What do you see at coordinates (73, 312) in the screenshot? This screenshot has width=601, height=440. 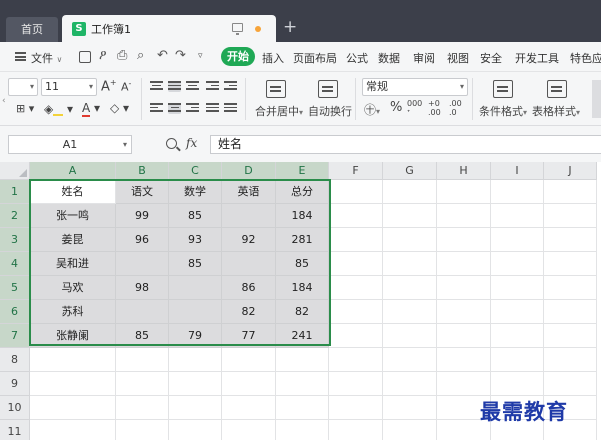 I see `cell-a6: 苏科` at bounding box center [73, 312].